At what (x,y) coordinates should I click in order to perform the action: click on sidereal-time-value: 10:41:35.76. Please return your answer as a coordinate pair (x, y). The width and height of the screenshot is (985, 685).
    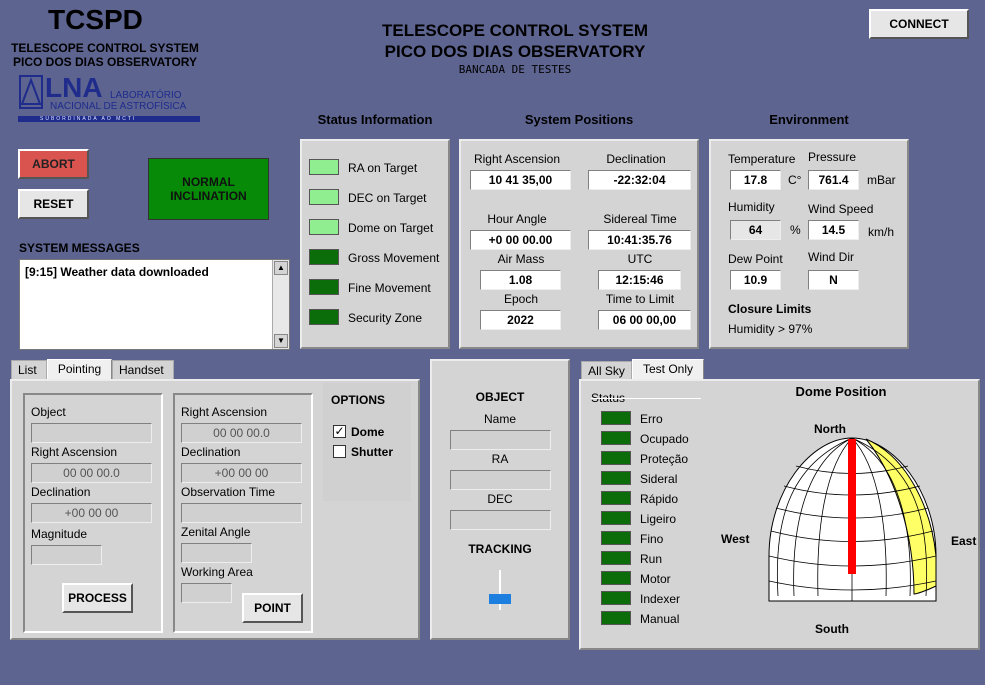
    Looking at the image, I should click on (639, 240).